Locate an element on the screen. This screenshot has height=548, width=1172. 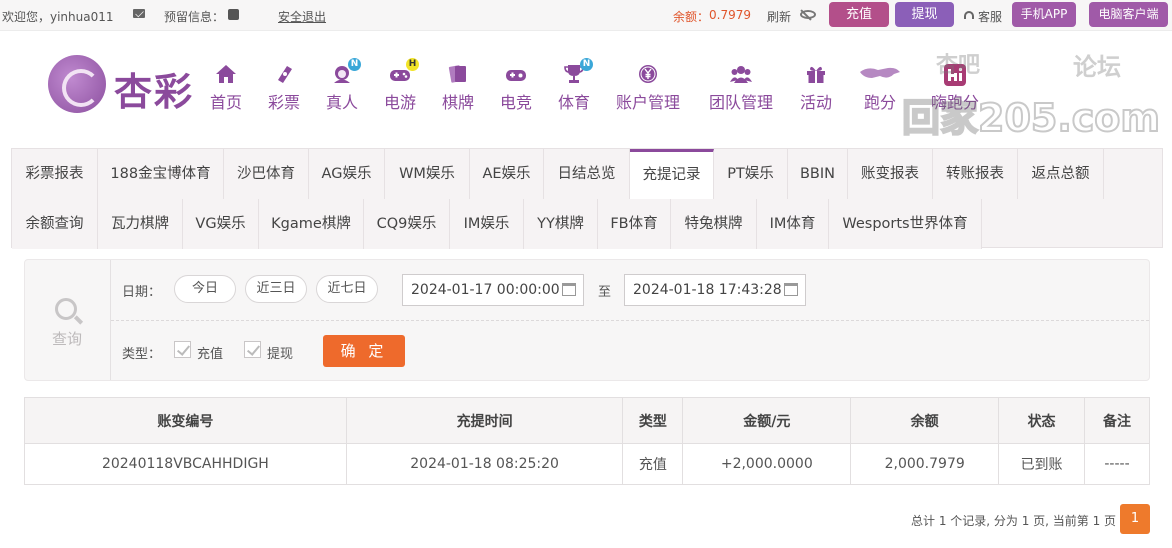
mobile-app-button: 手机APP is located at coordinates (1044, 14).